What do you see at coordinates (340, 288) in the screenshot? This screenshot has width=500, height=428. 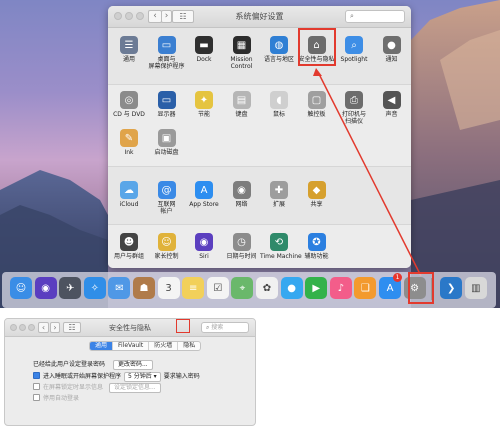 I see `itunes-icon: ♪` at bounding box center [340, 288].